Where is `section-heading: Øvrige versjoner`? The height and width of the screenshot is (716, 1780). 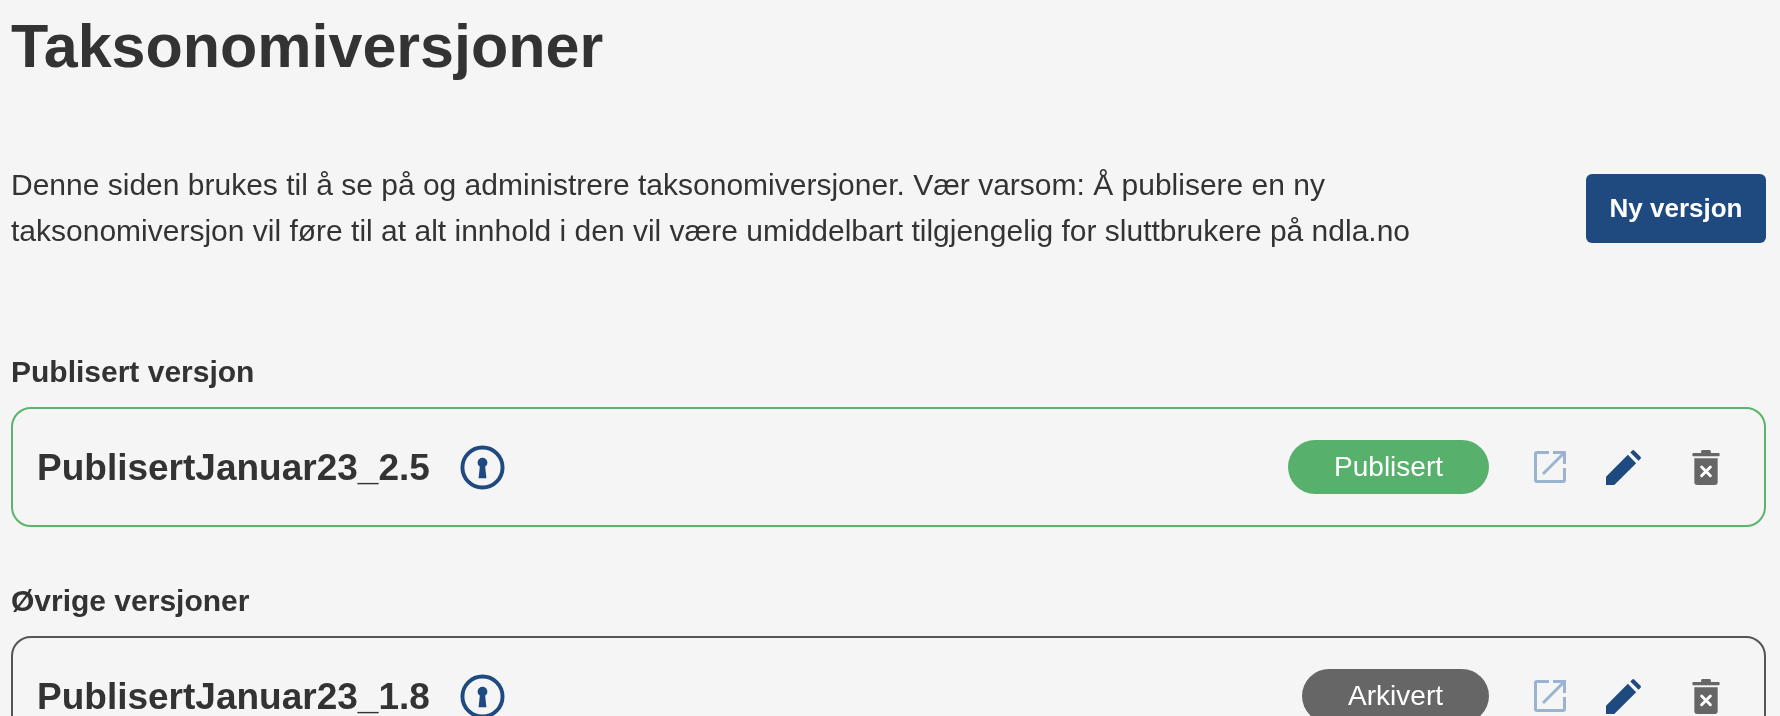 section-heading: Øvrige versjoner is located at coordinates (131, 601).